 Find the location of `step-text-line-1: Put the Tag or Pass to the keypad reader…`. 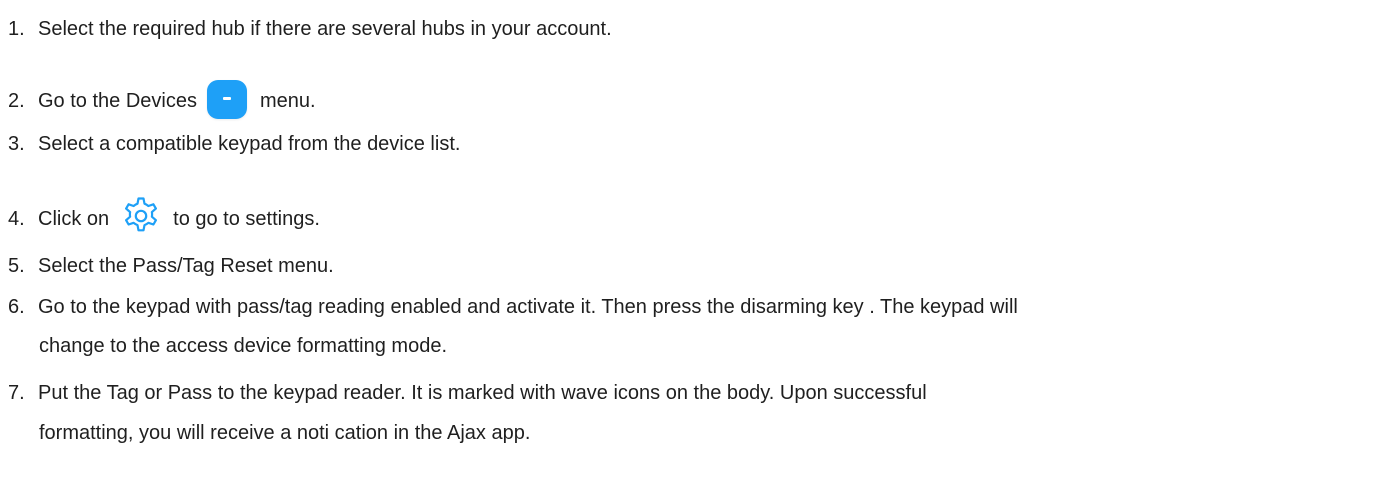

step-text-line-1: Put the Tag or Pass to the keypad reader… is located at coordinates (482, 393).